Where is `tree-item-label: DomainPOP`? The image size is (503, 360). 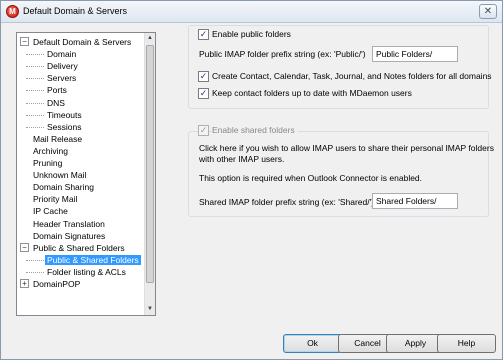
tree-item-label: DomainPOP is located at coordinates (57, 284).